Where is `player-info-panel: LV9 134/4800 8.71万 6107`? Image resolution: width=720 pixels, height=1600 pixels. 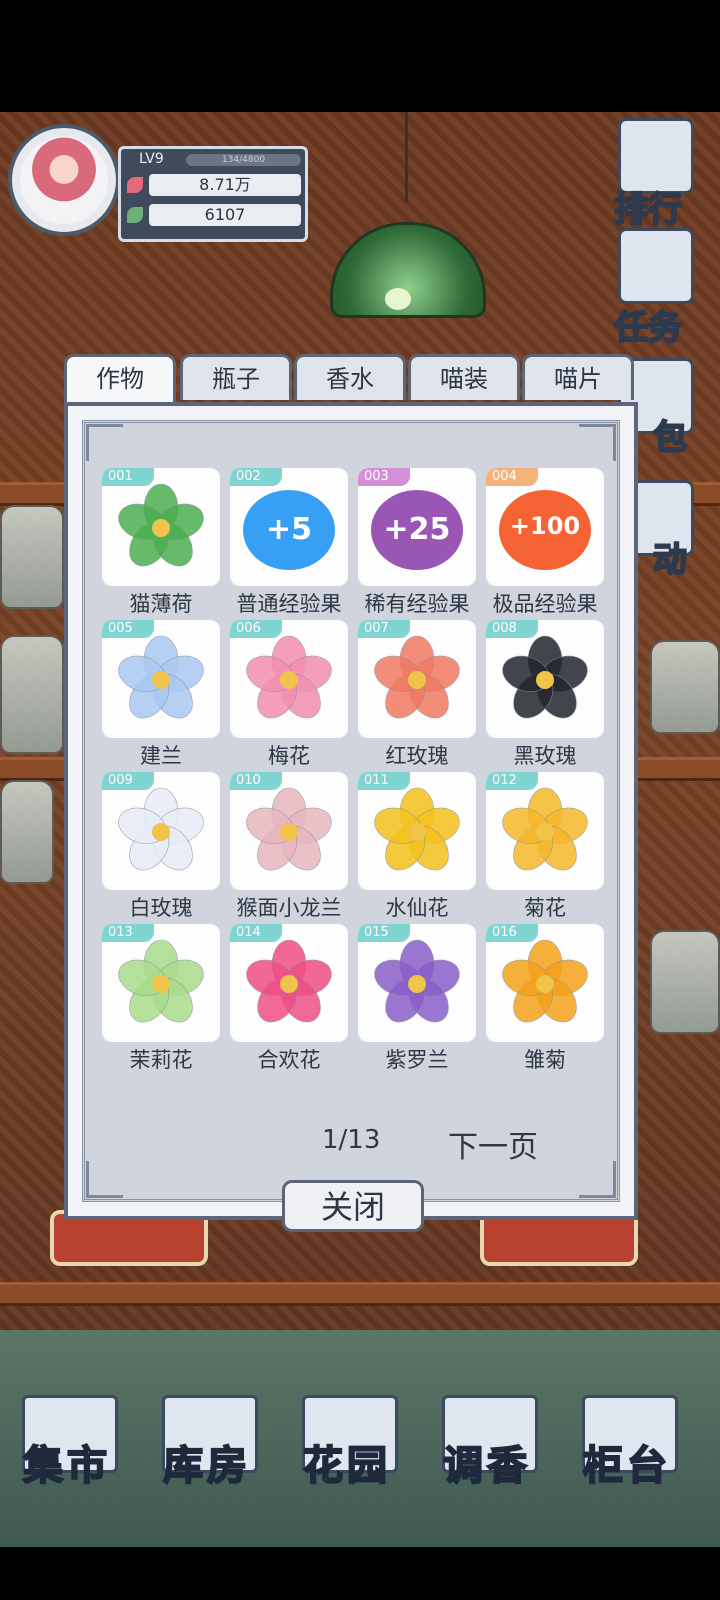
player-info-panel: LV9 134/4800 8.71万 6107 is located at coordinates (158, 181).